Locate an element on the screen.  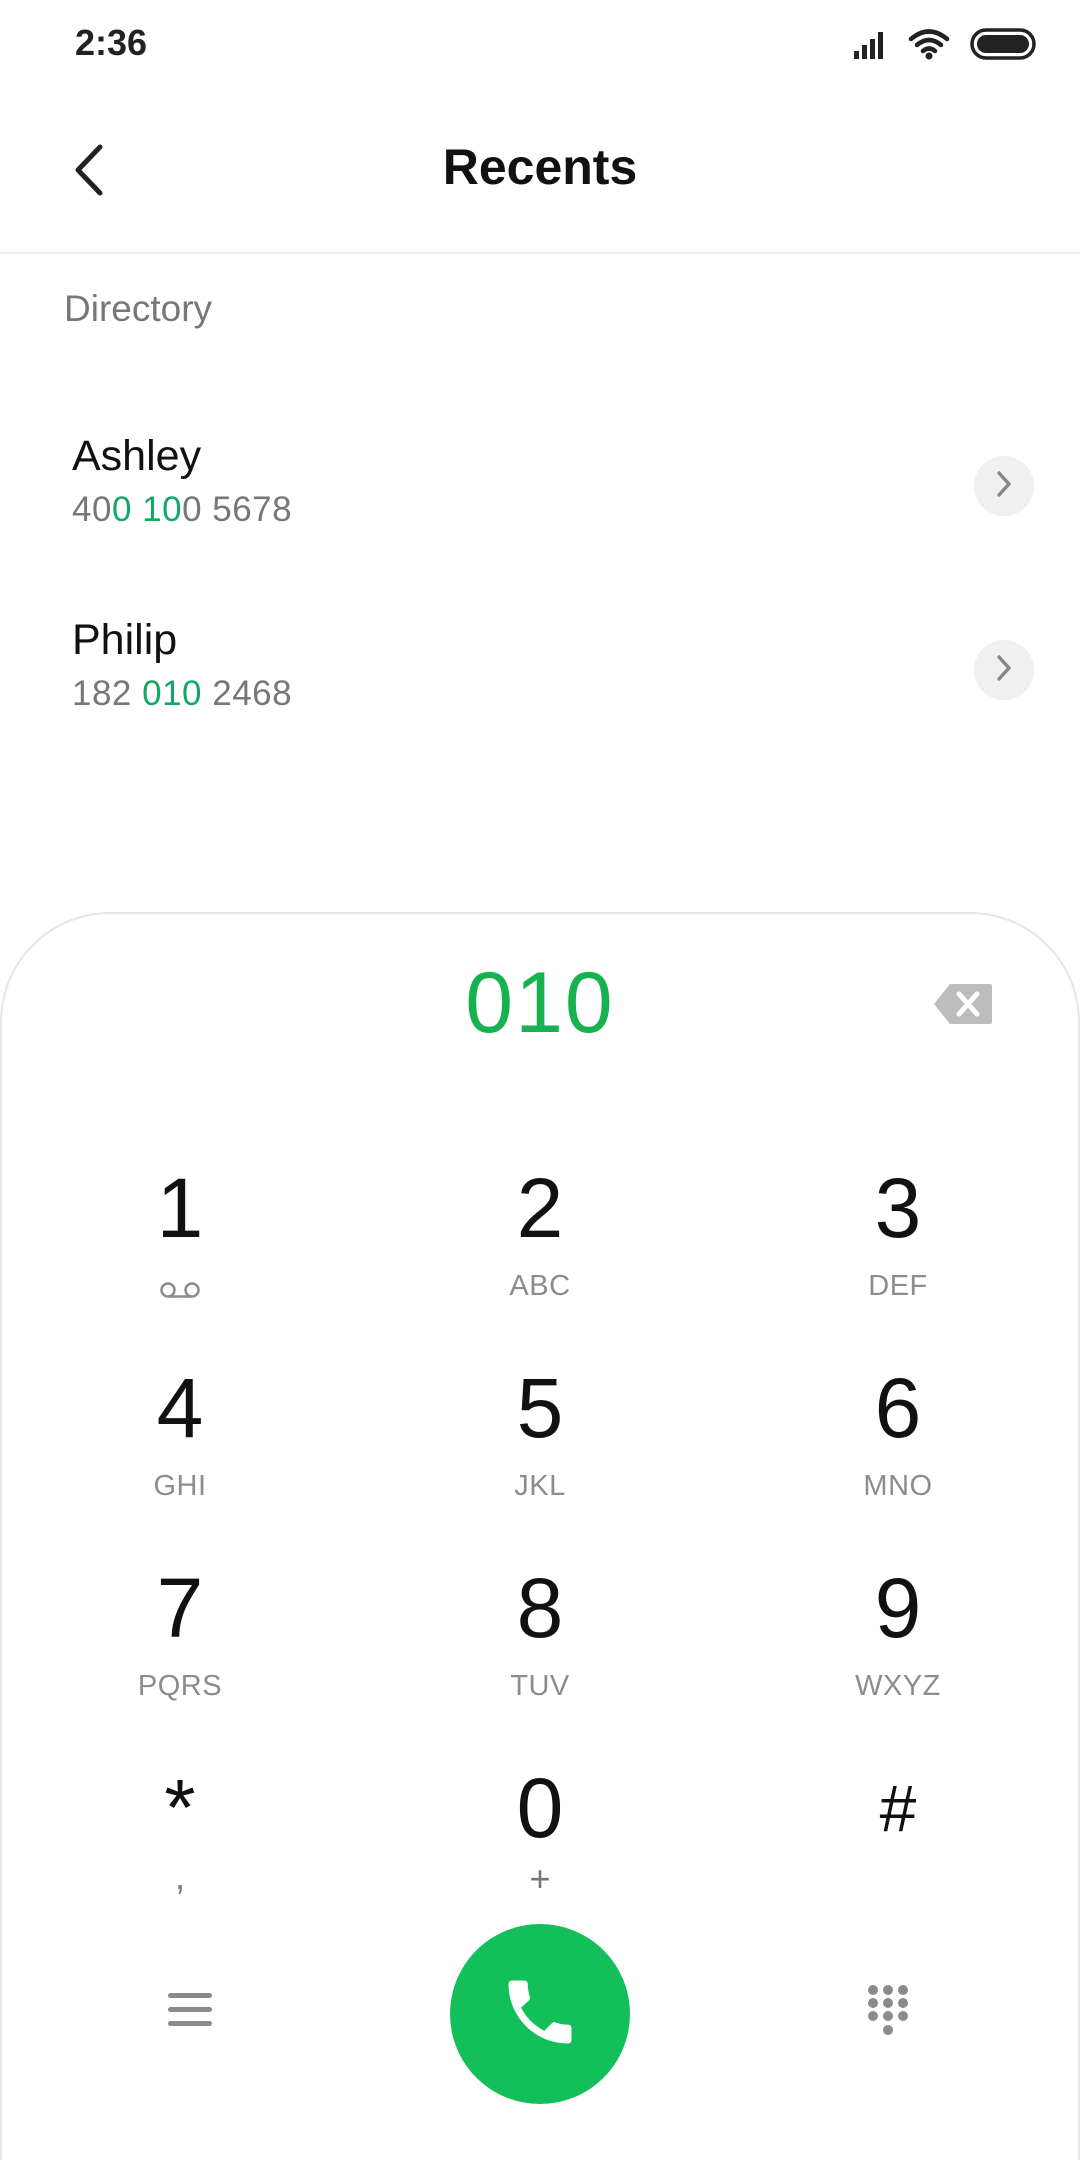
menu-icon is located at coordinates (190, 2012).